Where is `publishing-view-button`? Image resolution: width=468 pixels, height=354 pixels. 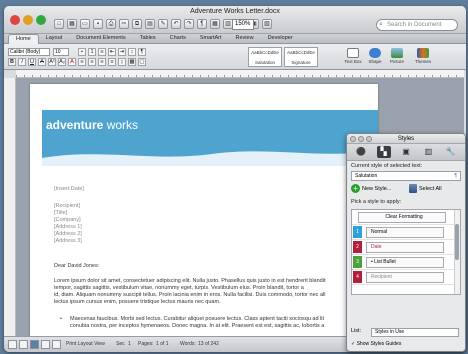 publishing-view-button is located at coordinates (56, 344).